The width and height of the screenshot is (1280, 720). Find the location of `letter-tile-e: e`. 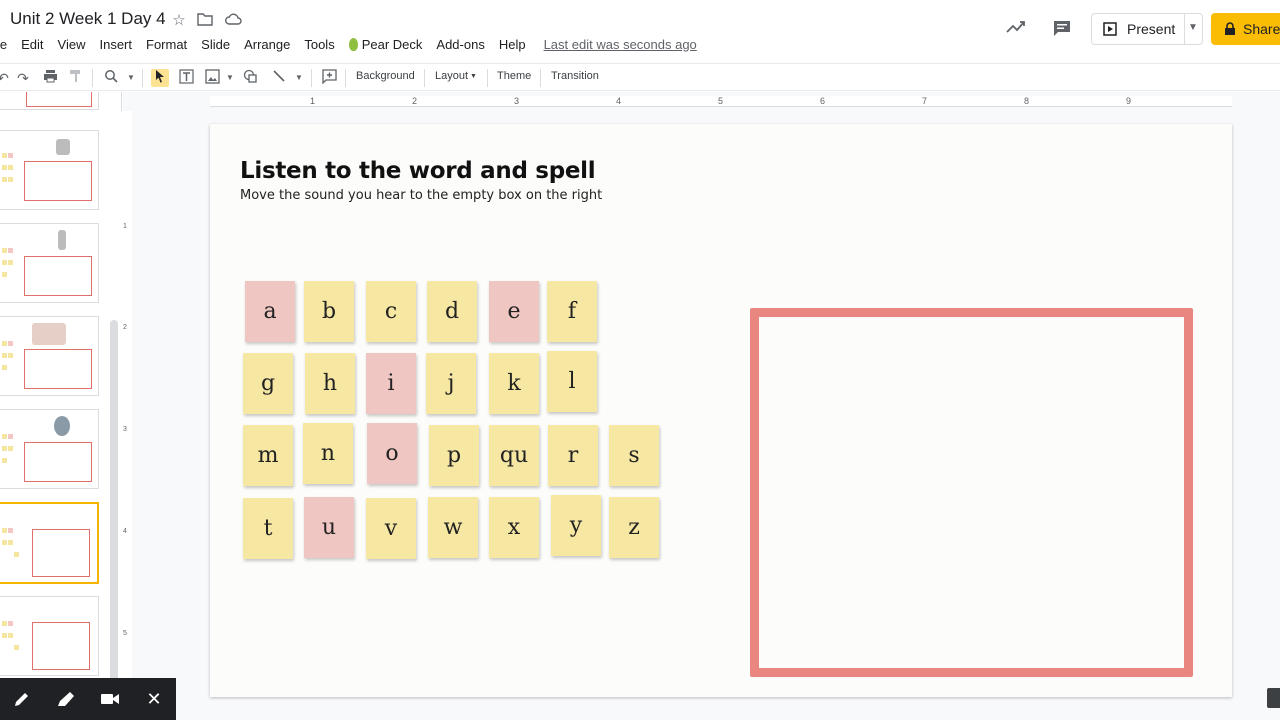

letter-tile-e: e is located at coordinates (514, 311).